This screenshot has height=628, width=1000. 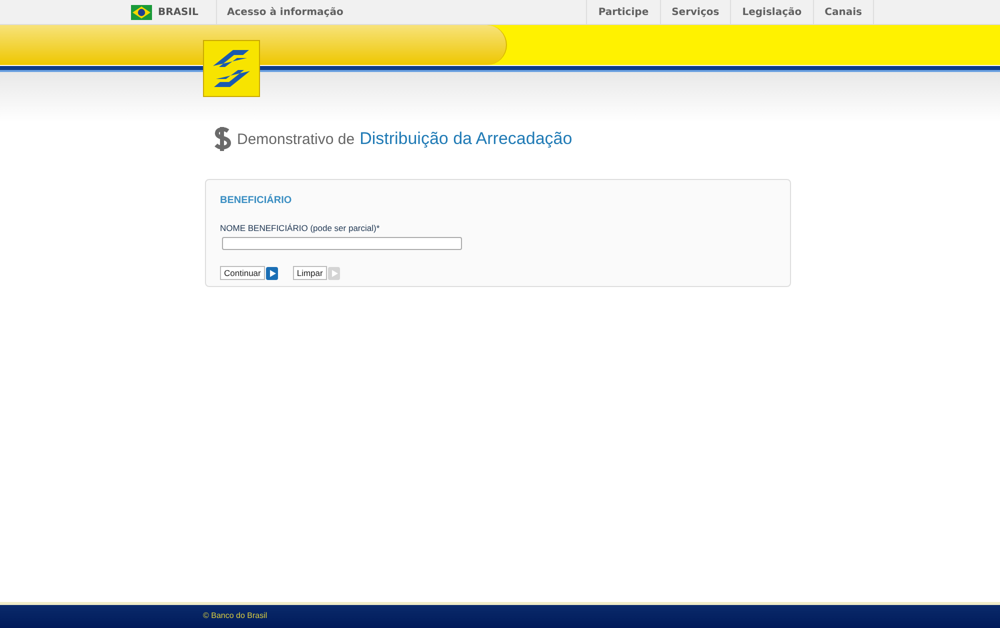 I want to click on flag-icon, so click(x=141, y=12).